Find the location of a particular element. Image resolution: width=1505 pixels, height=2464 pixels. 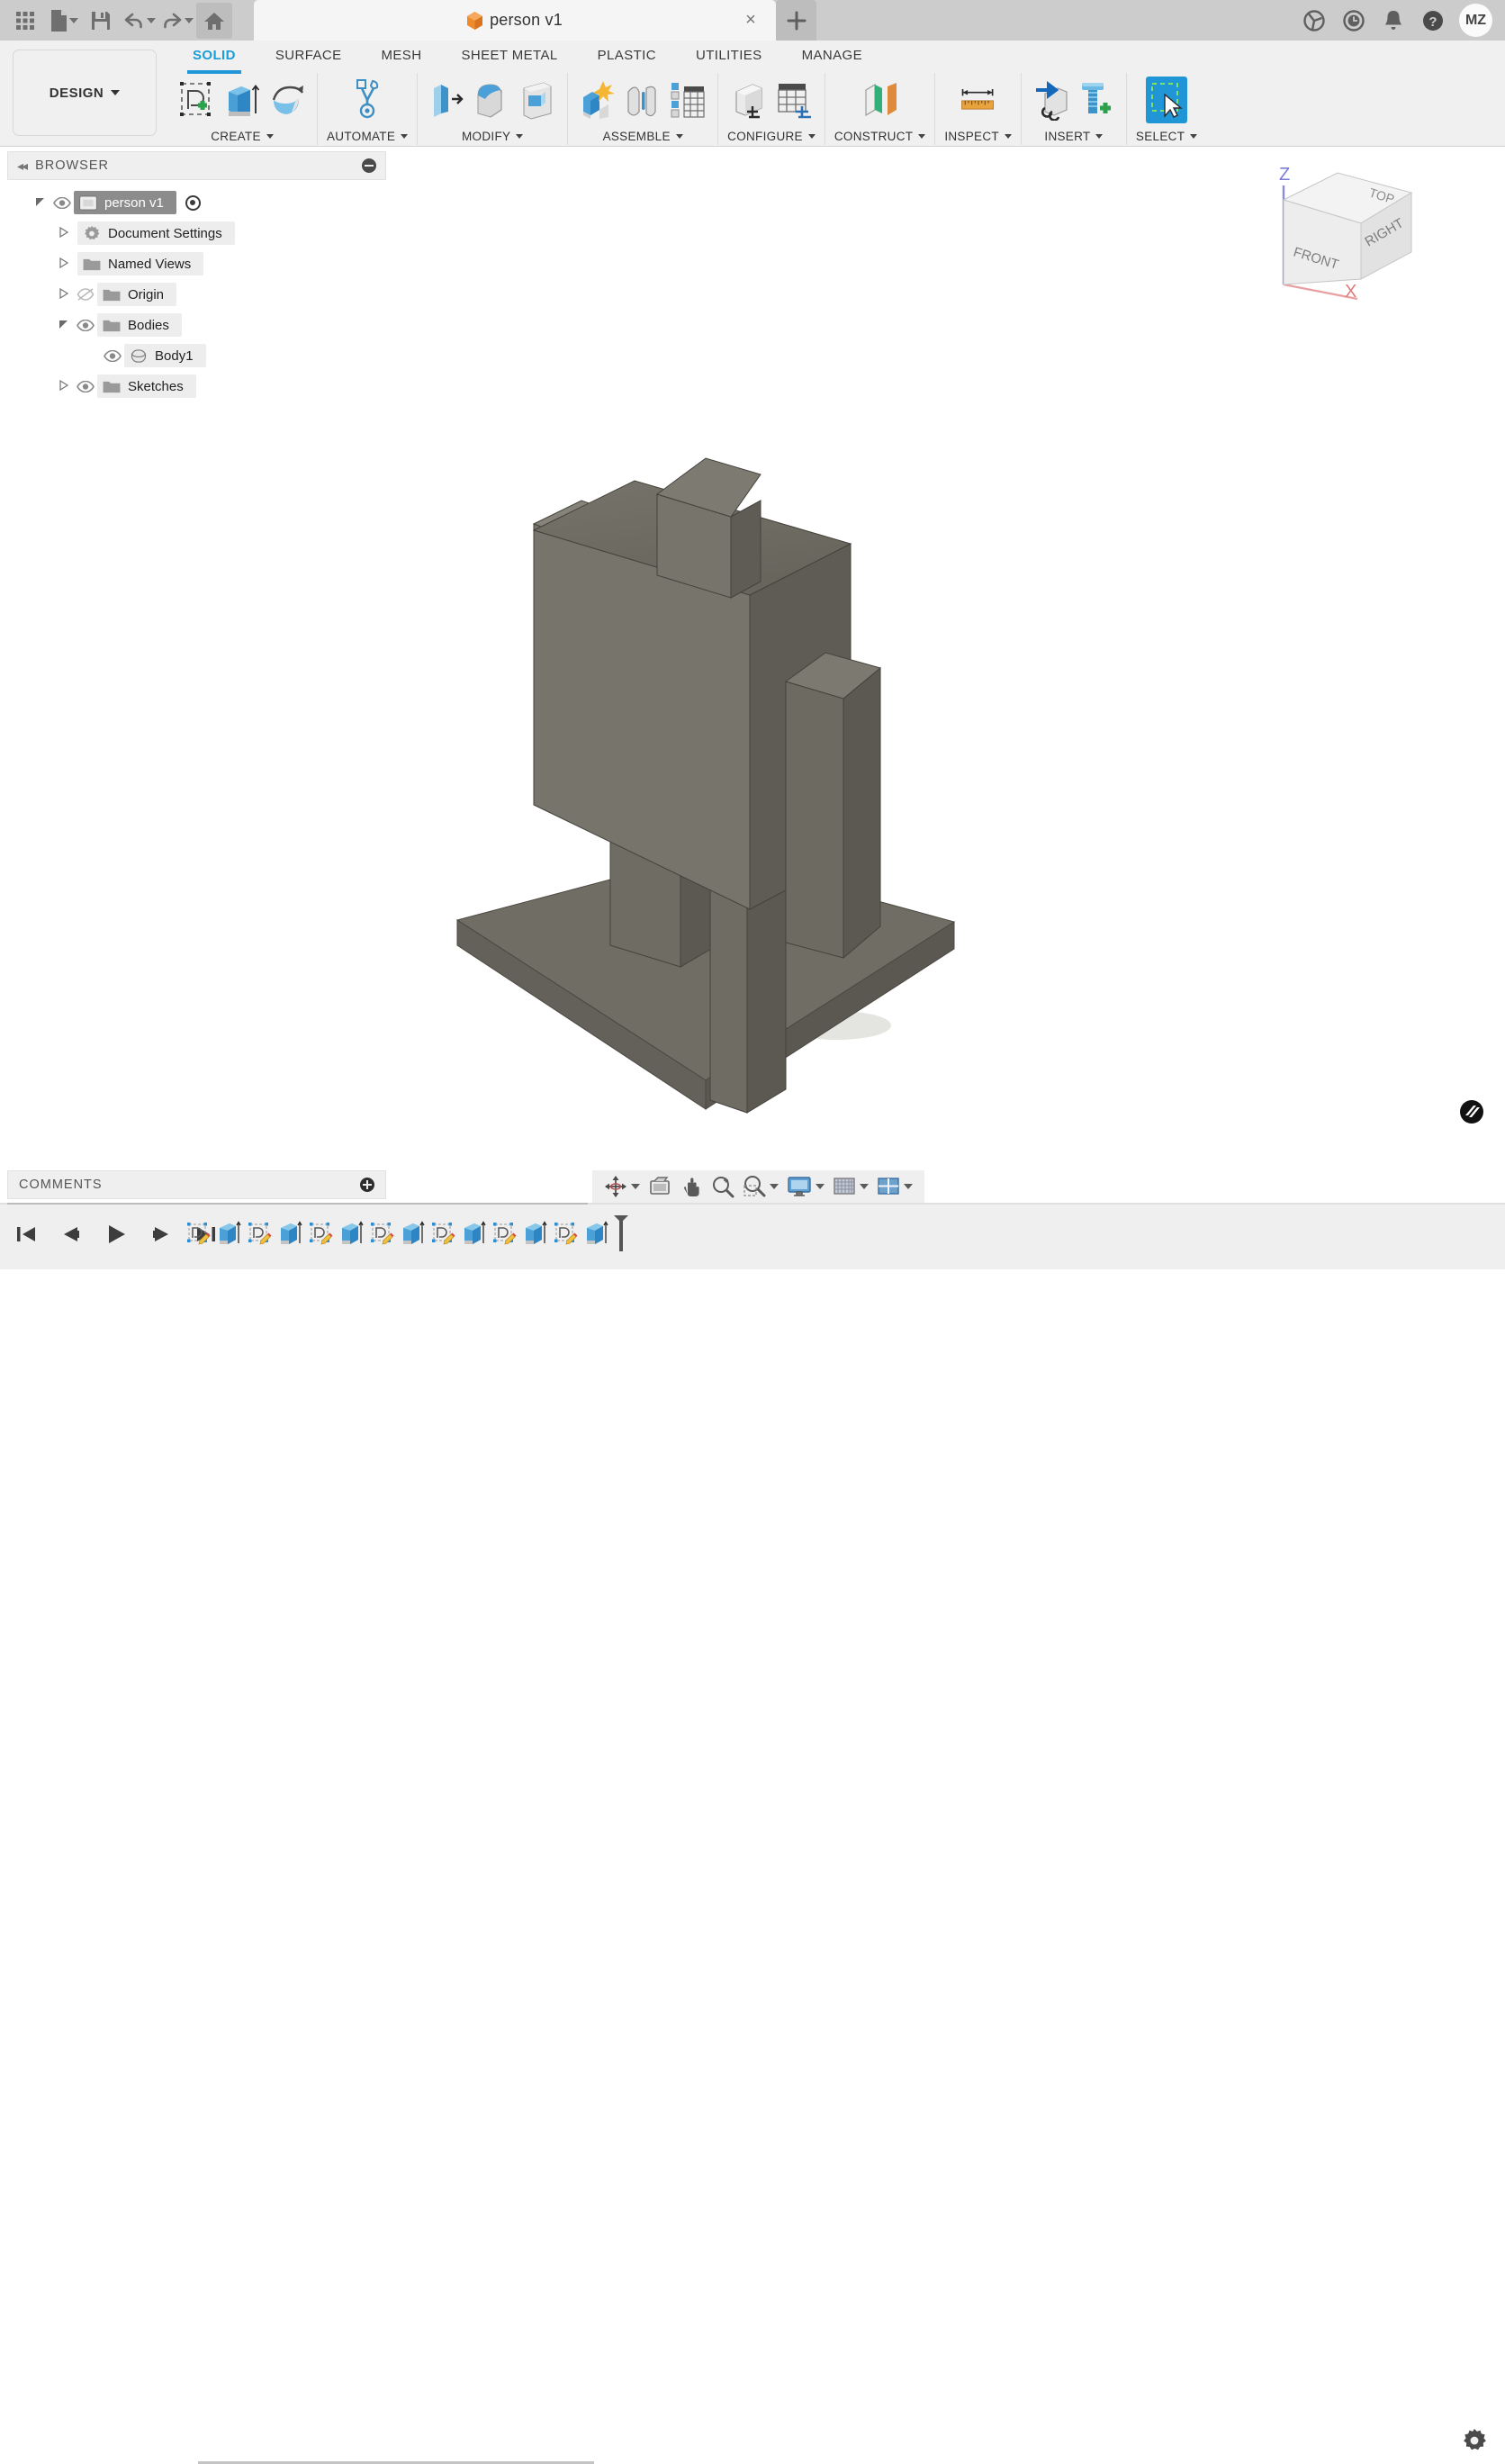

ribbon-group-label-automate: AUTOMATE is located at coordinates (368, 136).